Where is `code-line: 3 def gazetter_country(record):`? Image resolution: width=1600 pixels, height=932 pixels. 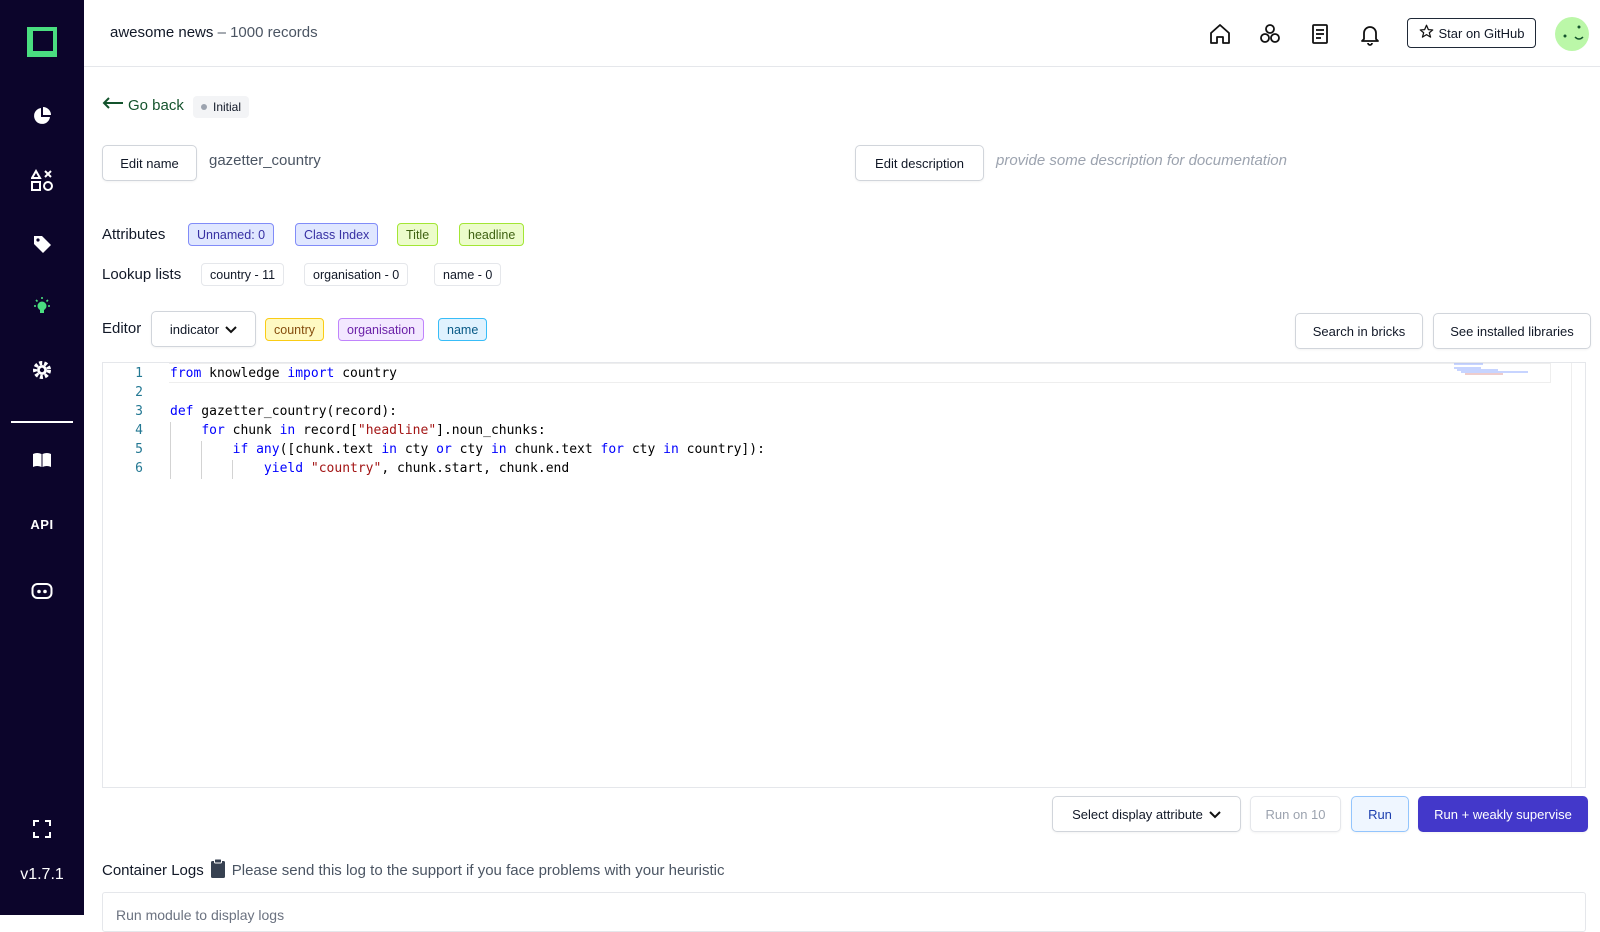
code-line: 3 def gazetter_country(record): is located at coordinates (844, 411).